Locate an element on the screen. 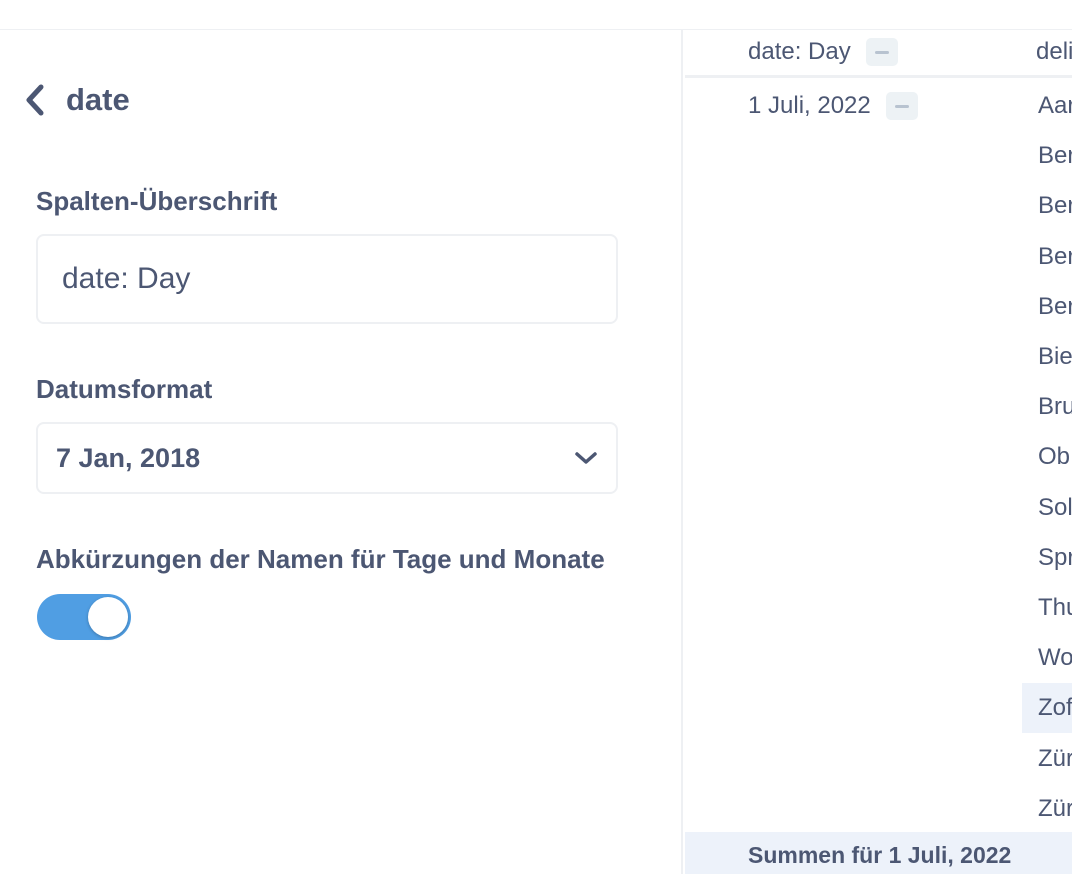 The height and width of the screenshot is (874, 1072). column-header-label: Spalten-Überschrift is located at coordinates (157, 201).